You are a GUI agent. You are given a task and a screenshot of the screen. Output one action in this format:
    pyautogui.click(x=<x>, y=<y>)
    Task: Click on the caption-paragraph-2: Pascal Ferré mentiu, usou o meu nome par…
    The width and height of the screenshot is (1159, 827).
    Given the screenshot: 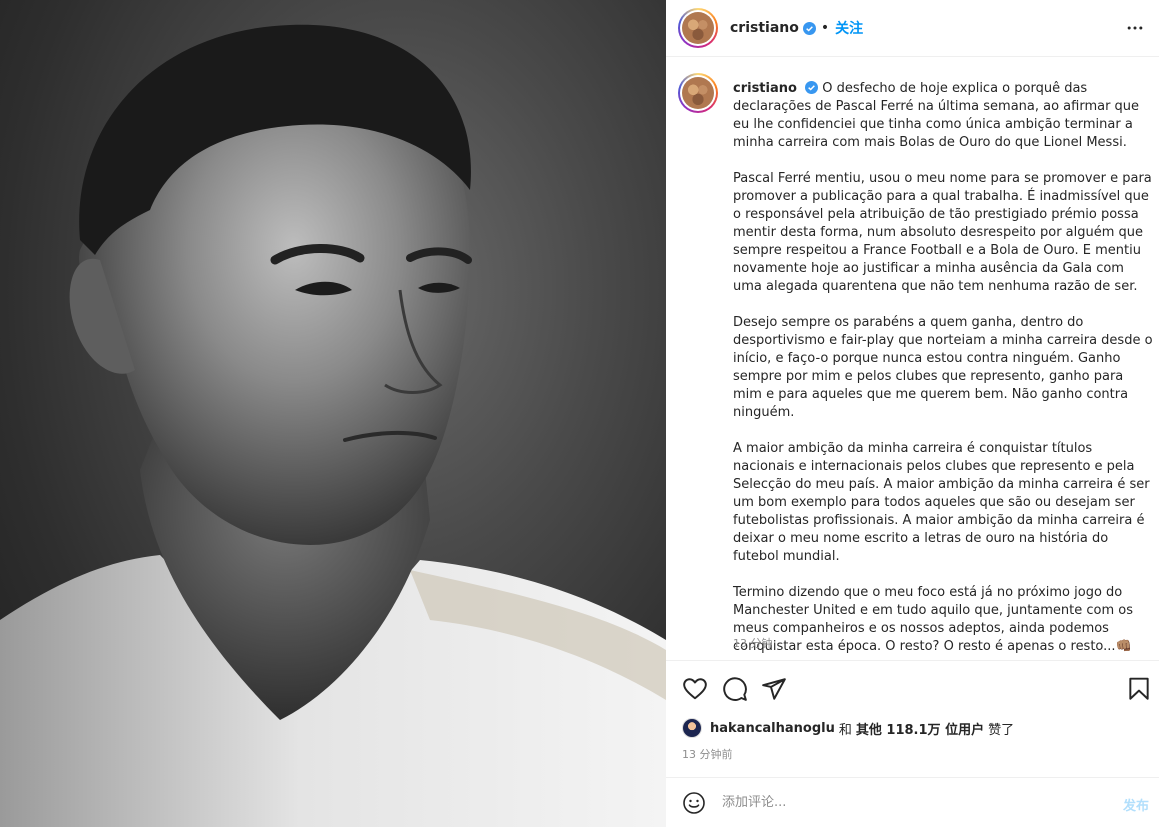 What is the action you would take?
    pyautogui.click(x=942, y=232)
    